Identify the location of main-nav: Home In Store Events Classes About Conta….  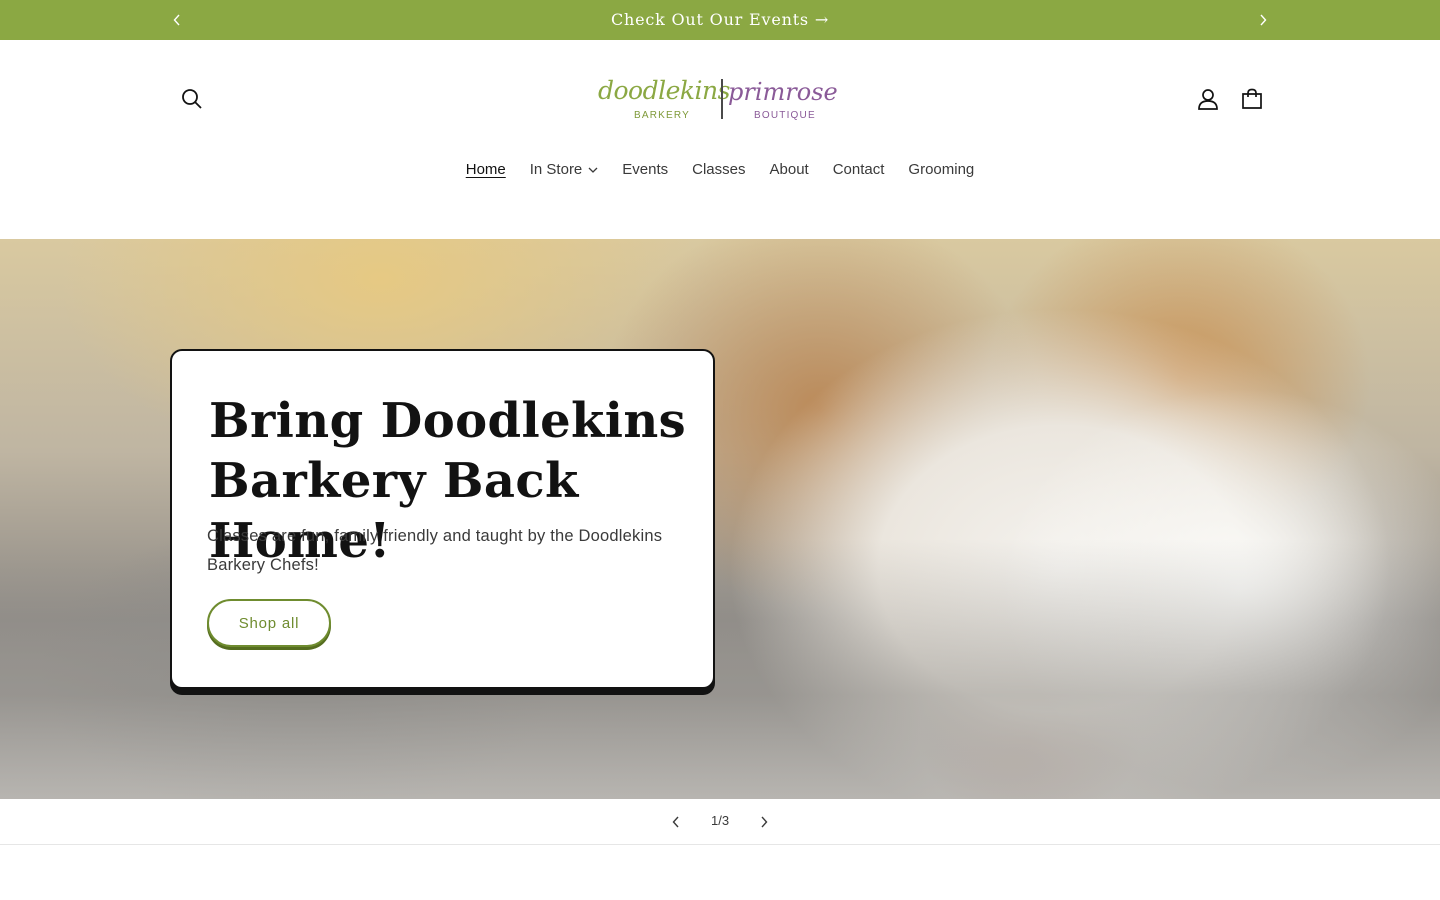
(720, 170).